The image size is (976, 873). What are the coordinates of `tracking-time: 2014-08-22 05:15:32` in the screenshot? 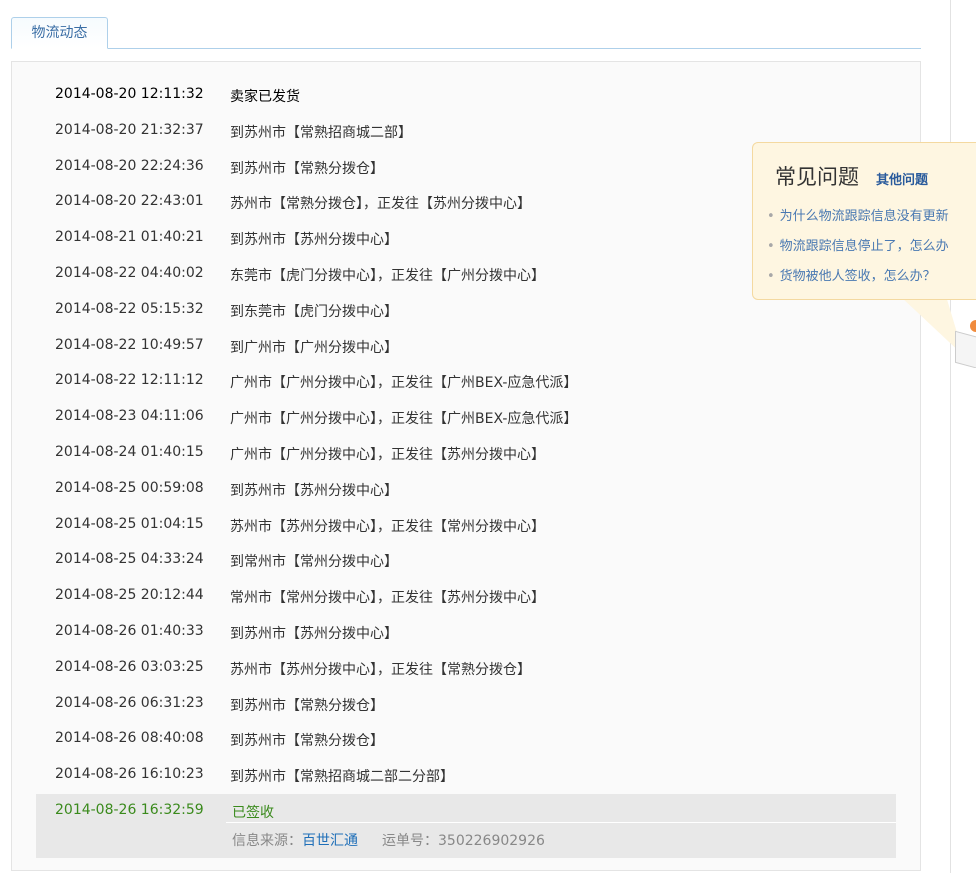 It's located at (129, 308).